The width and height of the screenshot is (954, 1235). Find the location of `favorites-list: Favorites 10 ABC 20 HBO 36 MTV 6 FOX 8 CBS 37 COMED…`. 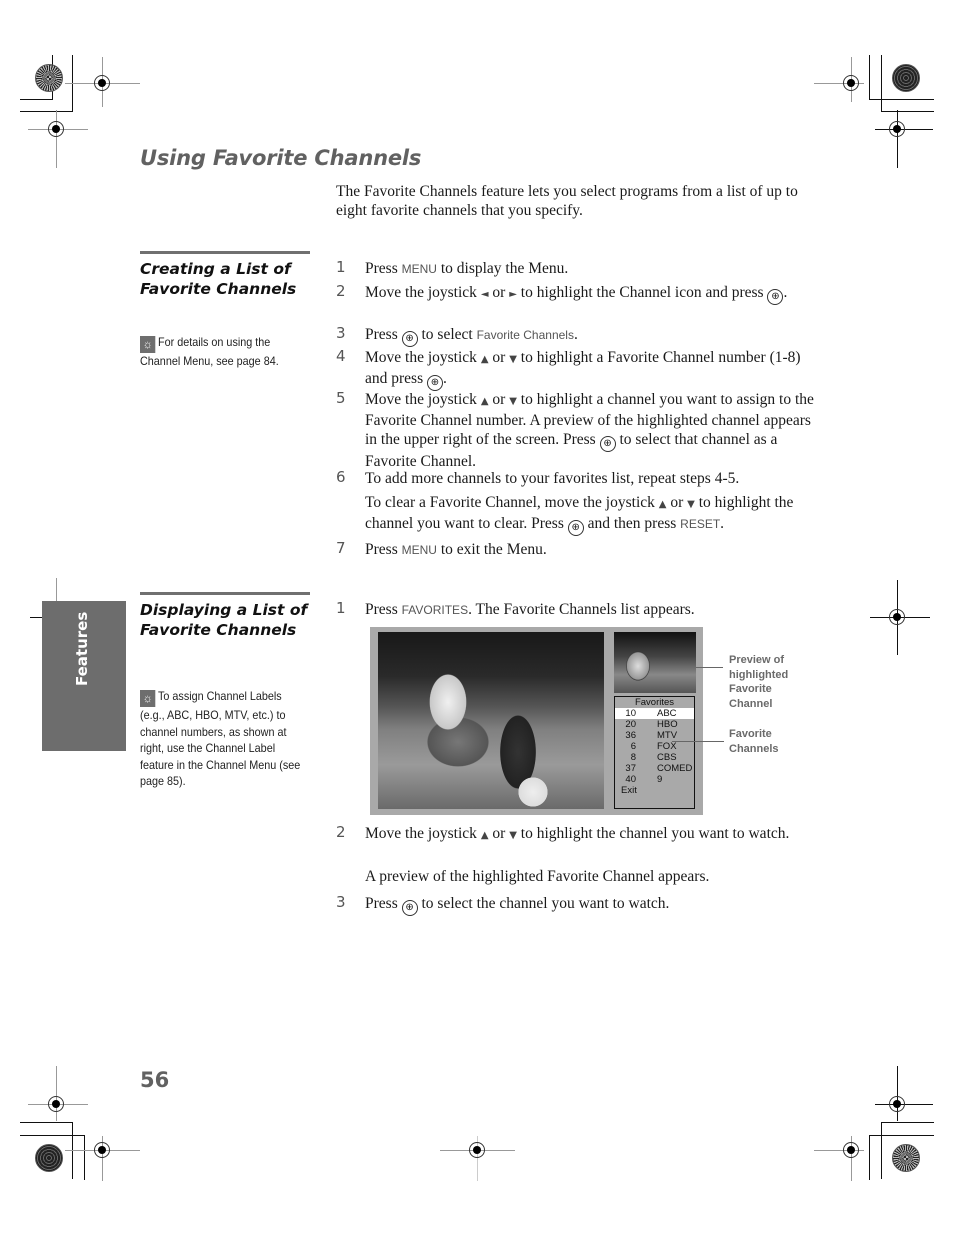

favorites-list: Favorites 10 ABC 20 HBO 36 MTV 6 FOX 8 CBS 37 COMED… is located at coordinates (654, 752).